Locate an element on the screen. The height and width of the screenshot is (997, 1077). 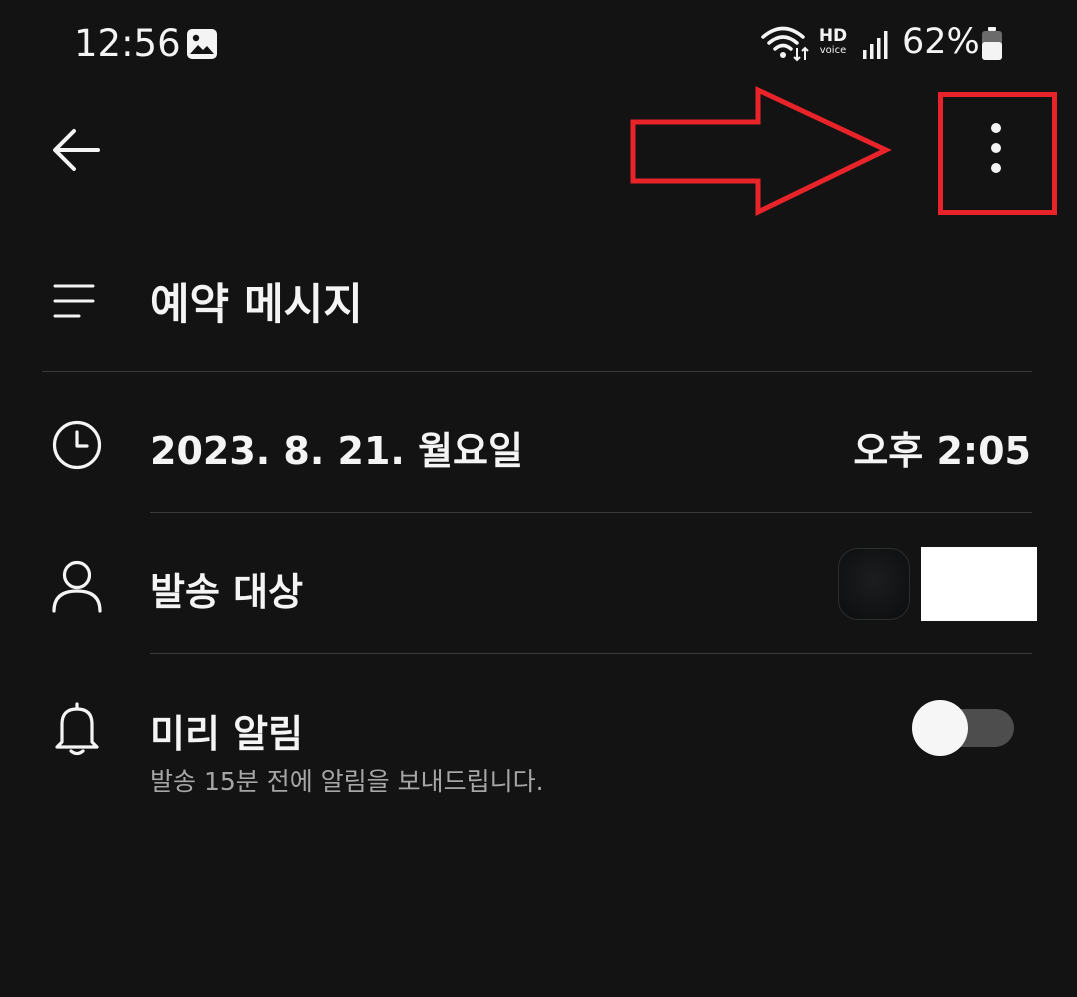
schedule-time: 오후 2:05 is located at coordinates (942, 447).